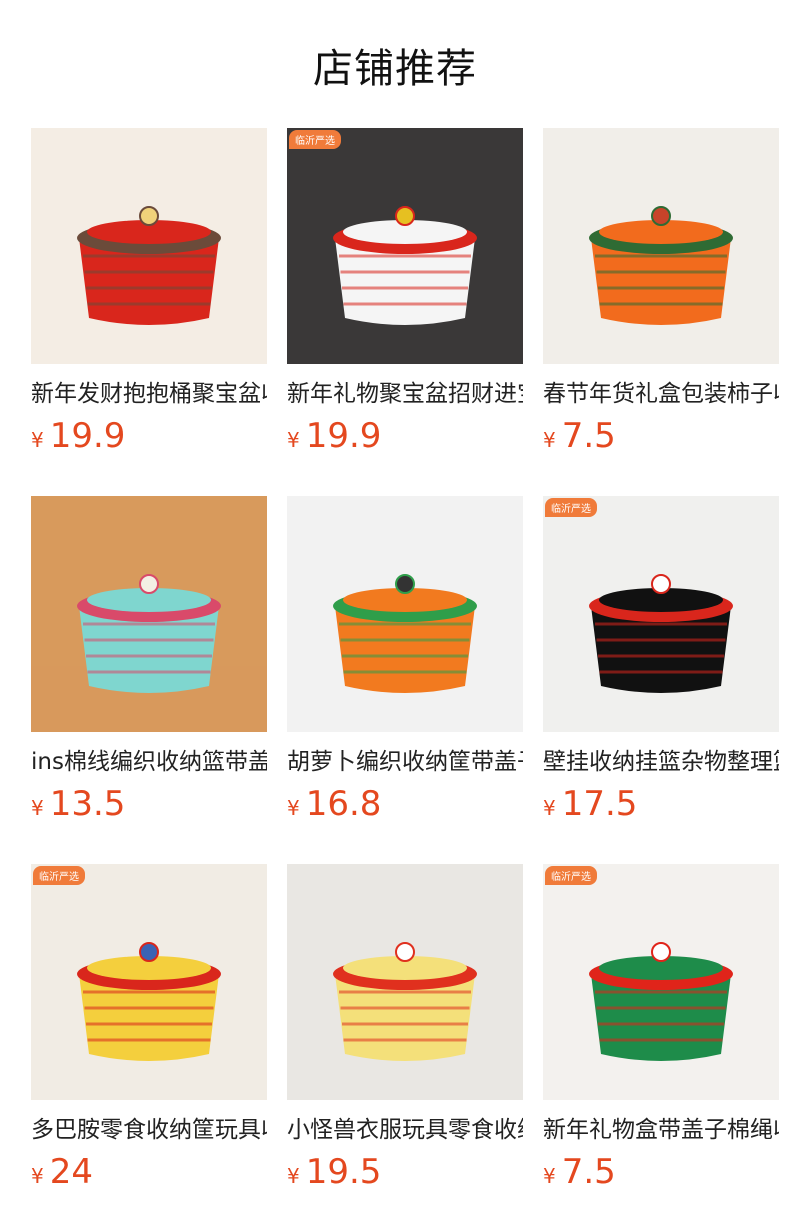 This screenshot has width=790, height=1232. Describe the element at coordinates (149, 394) in the screenshot. I see `product-name: 新年发财抱抱桶聚宝盆收纳桶` at that location.